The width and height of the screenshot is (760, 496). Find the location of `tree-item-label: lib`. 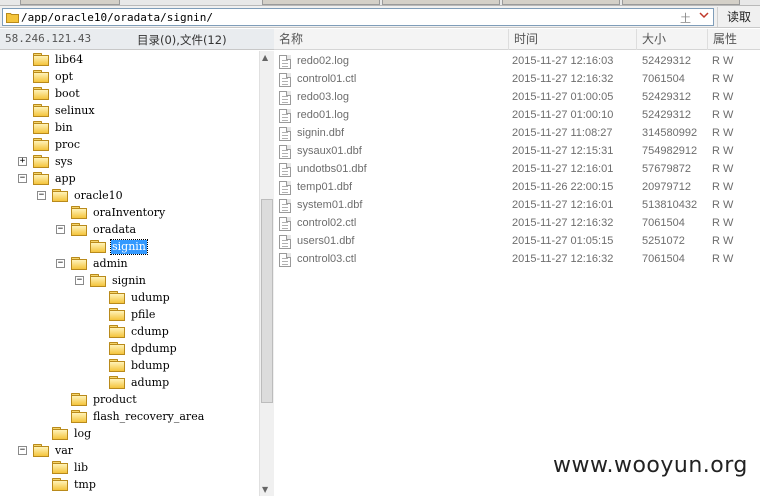

tree-item-label: lib is located at coordinates (81, 467).